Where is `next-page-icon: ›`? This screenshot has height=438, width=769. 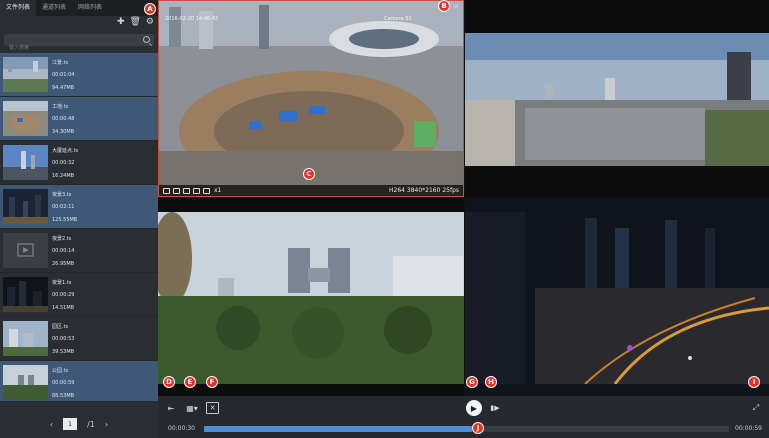 next-page-icon: › is located at coordinates (106, 424).